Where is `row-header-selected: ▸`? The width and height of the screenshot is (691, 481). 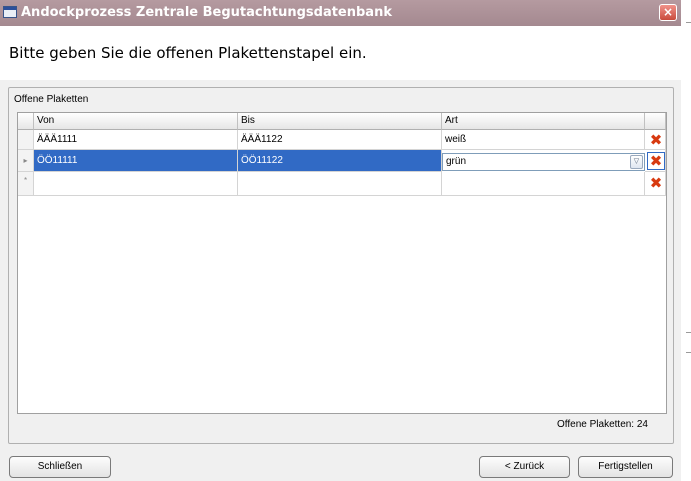 row-header-selected: ▸ is located at coordinates (26, 161).